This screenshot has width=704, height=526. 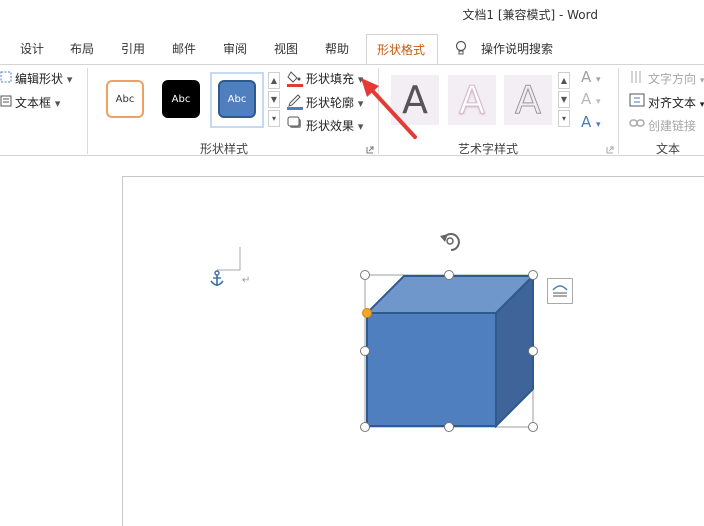 I want to click on tab-layout: 布局, so click(x=82, y=48).